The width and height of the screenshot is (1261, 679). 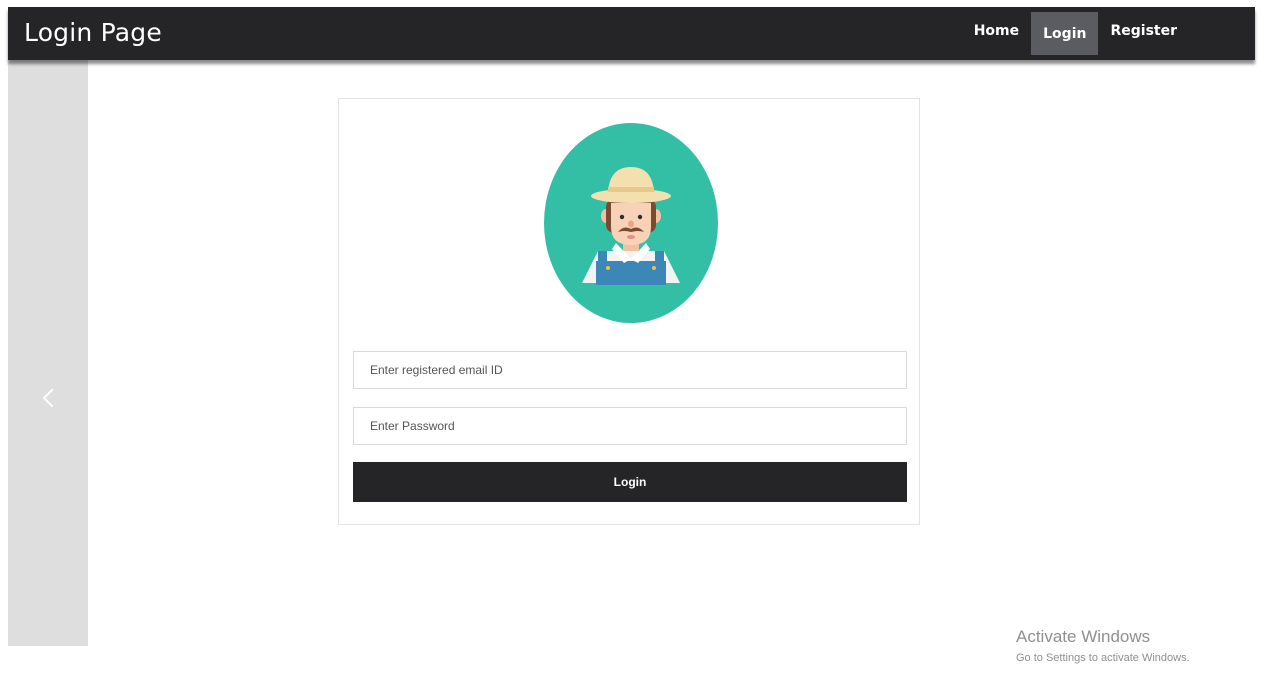 What do you see at coordinates (93, 32) in the screenshot?
I see `brand-title: Login Page` at bounding box center [93, 32].